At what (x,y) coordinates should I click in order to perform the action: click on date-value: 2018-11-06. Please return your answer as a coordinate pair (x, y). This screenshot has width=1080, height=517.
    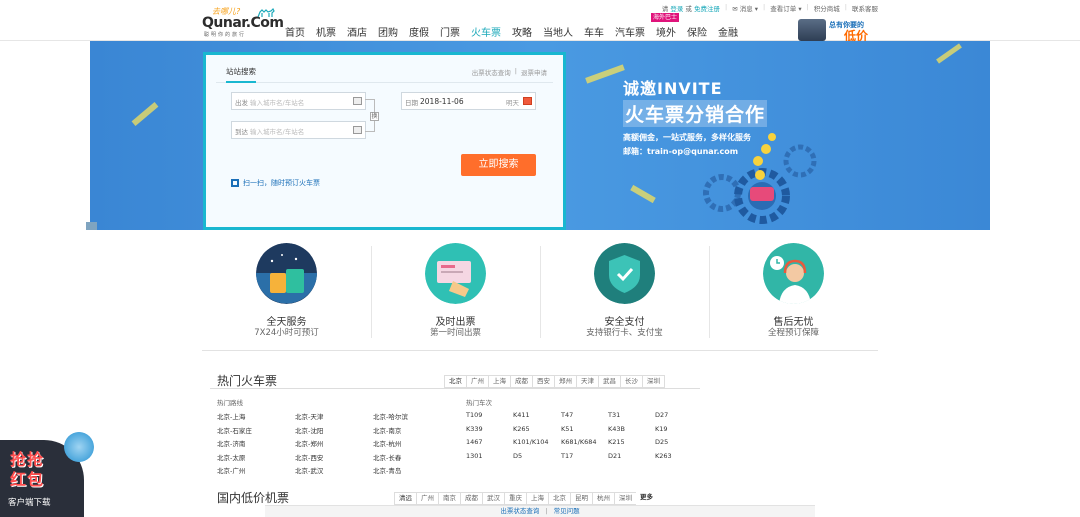
    Looking at the image, I should click on (442, 101).